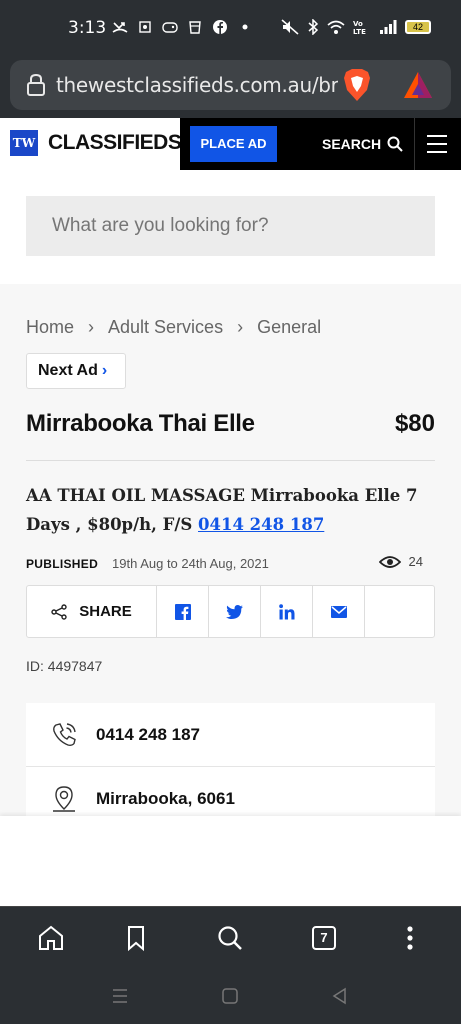  I want to click on battery-icon: 42, so click(418, 27).